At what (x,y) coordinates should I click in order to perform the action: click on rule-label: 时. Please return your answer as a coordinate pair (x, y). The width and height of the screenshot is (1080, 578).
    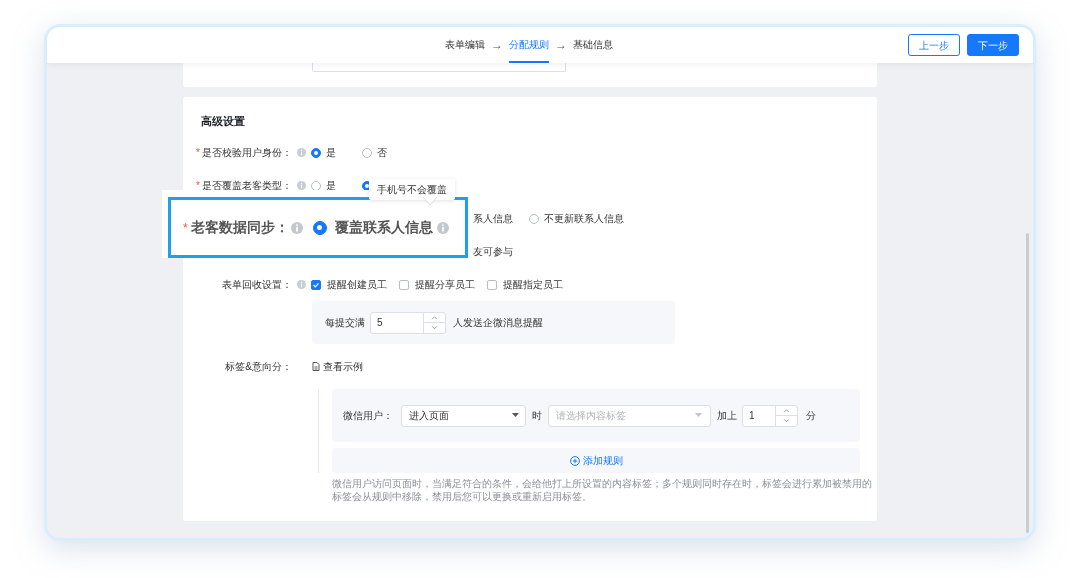
    Looking at the image, I should click on (537, 416).